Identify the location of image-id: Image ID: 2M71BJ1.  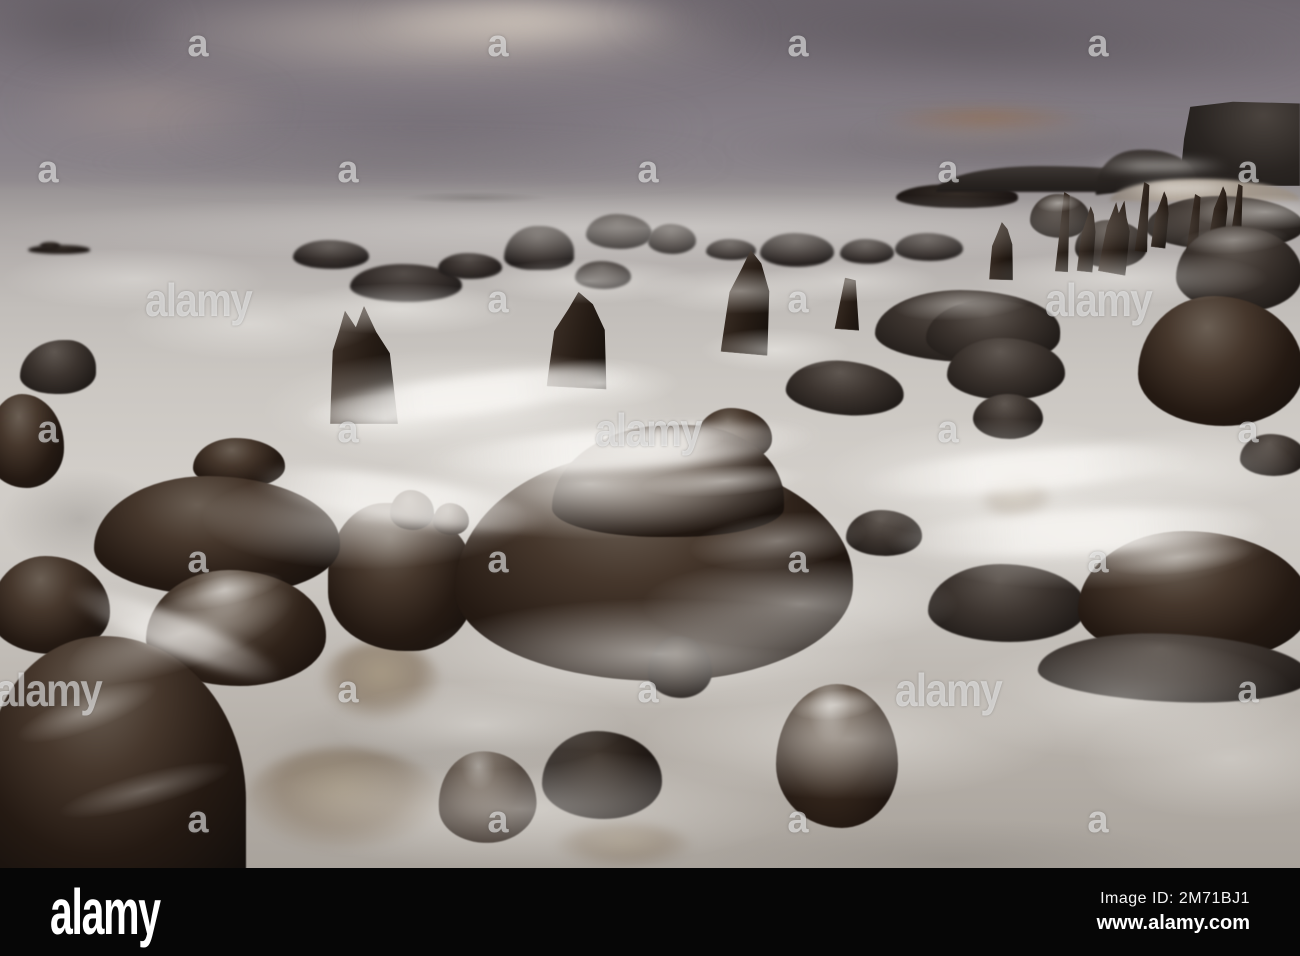
(1175, 898).